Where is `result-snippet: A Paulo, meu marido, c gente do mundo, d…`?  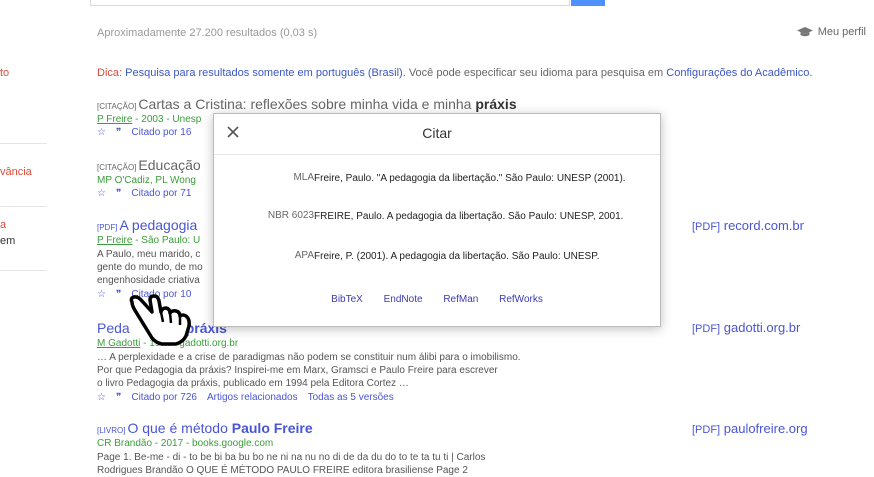
result-snippet: A Paulo, meu marido, c gente do mundo, d… is located at coordinates (150, 267).